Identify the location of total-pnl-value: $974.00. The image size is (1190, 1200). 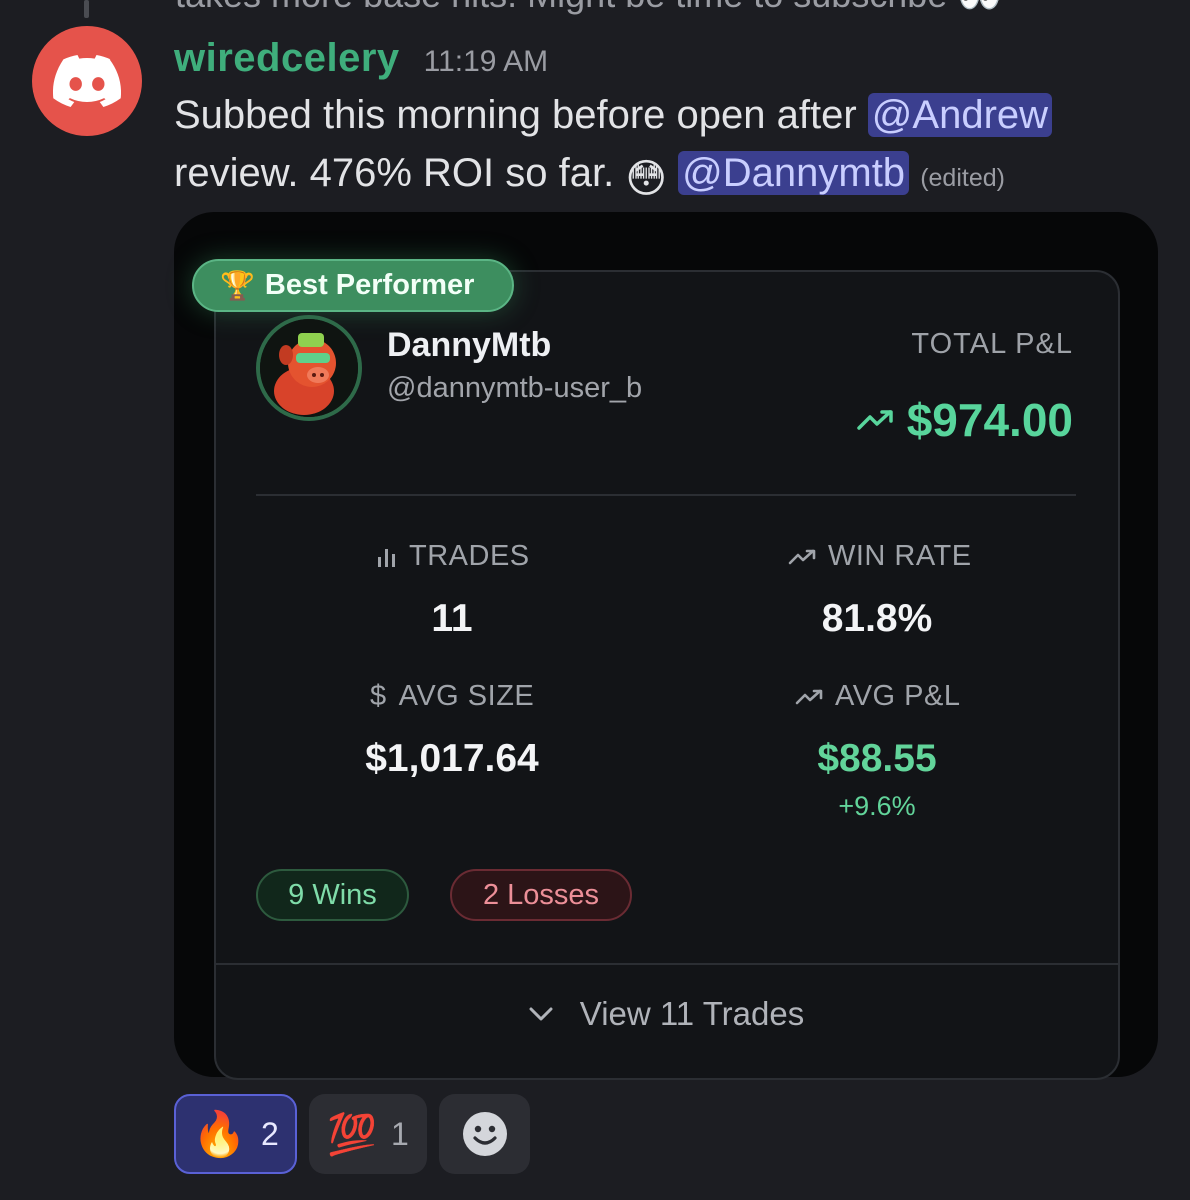
(989, 420).